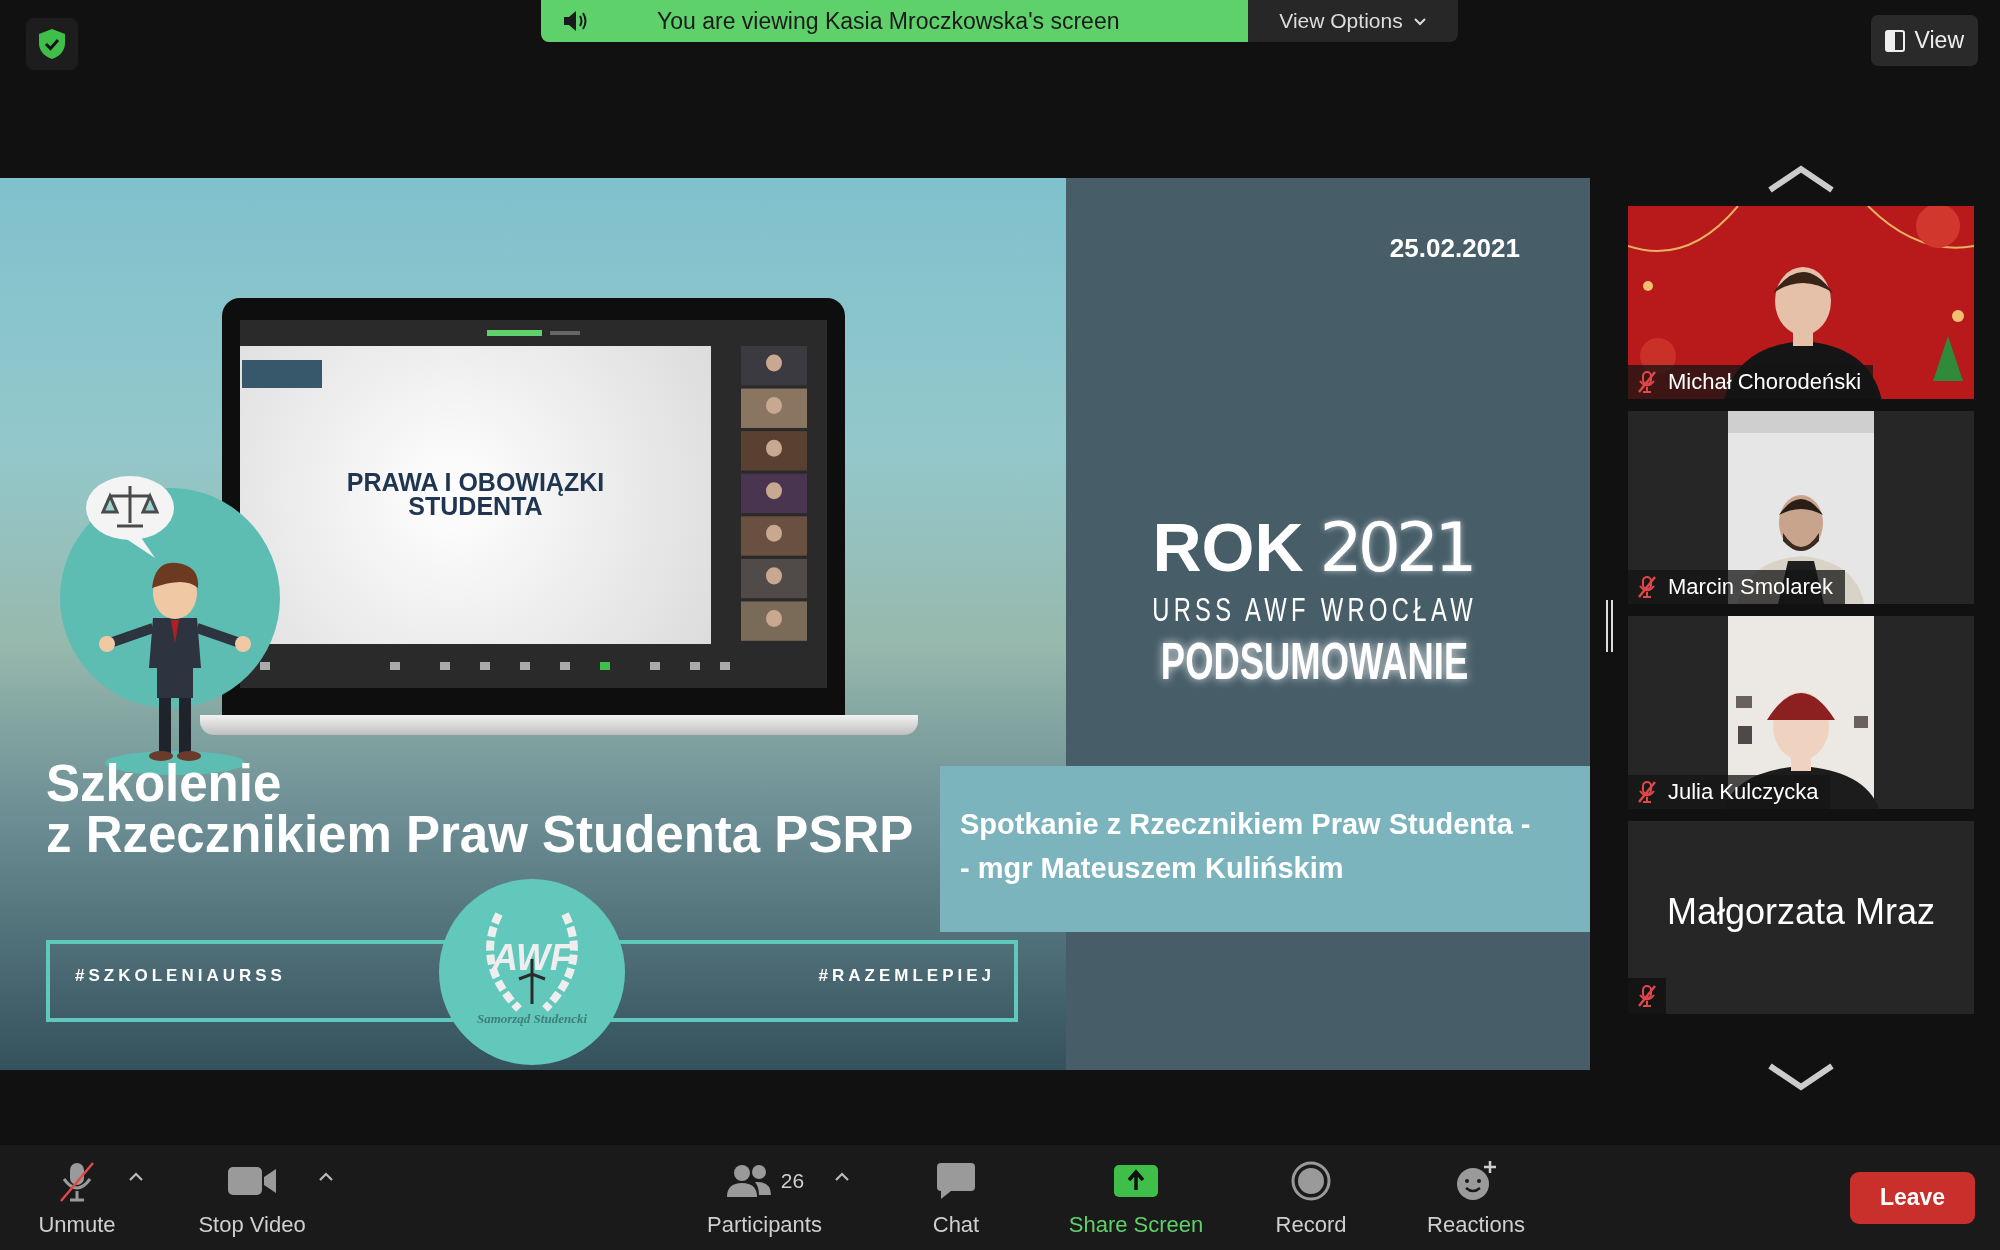 The width and height of the screenshot is (2000, 1250). Describe the element at coordinates (1801, 302) in the screenshot. I see `video-tile: Michał Chorodeński` at that location.